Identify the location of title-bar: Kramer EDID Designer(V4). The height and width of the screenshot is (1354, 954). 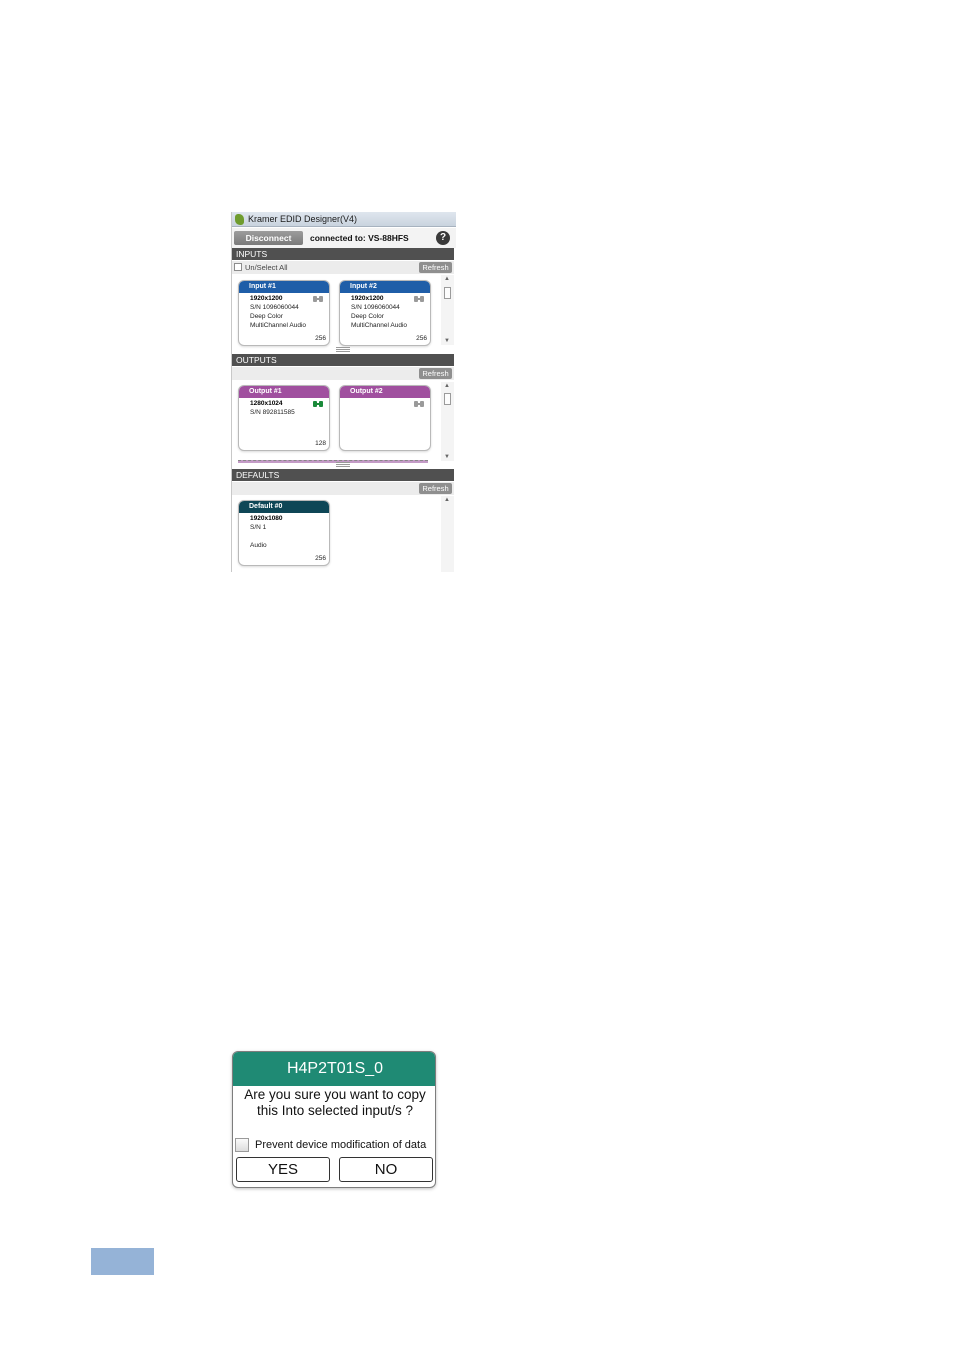
(344, 219).